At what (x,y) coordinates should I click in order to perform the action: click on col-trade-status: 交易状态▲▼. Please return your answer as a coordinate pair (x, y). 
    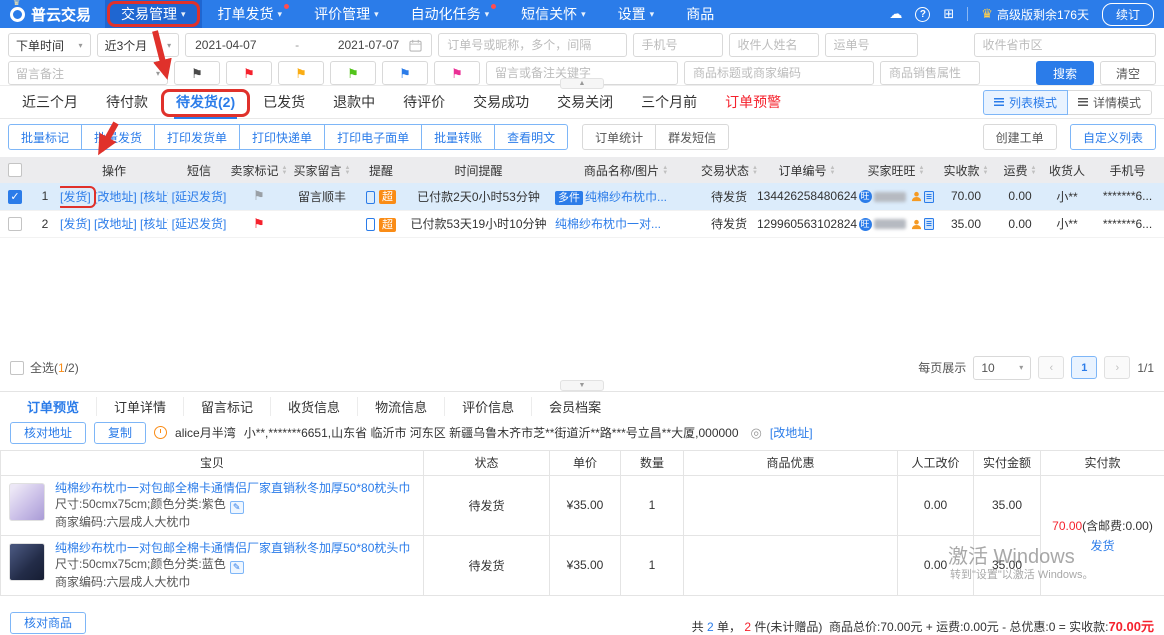
    Looking at the image, I should click on (729, 170).